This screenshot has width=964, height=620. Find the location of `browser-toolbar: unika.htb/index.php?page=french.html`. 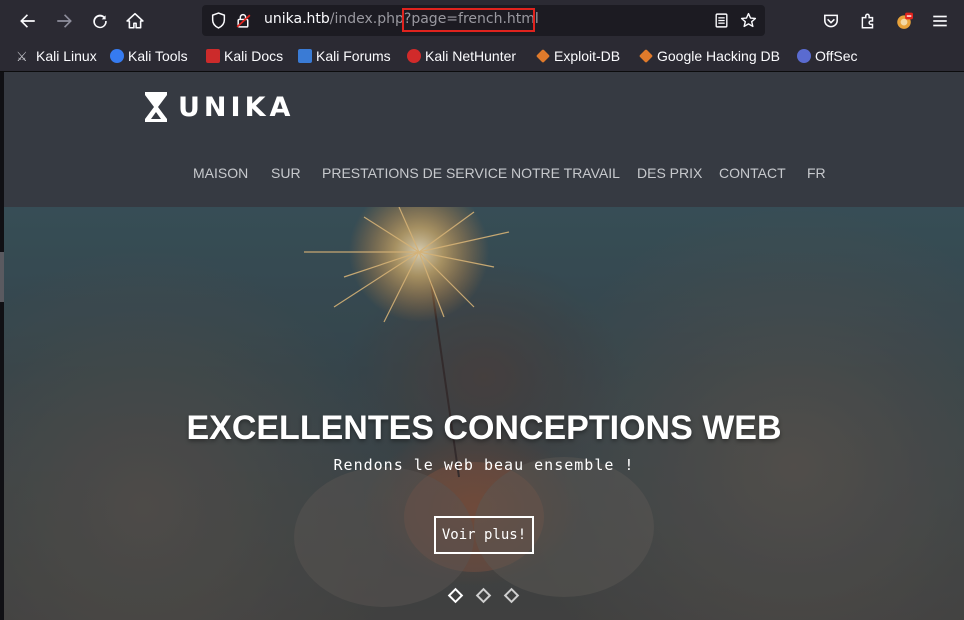

browser-toolbar: unika.htb/index.php?page=french.html is located at coordinates (482, 20).